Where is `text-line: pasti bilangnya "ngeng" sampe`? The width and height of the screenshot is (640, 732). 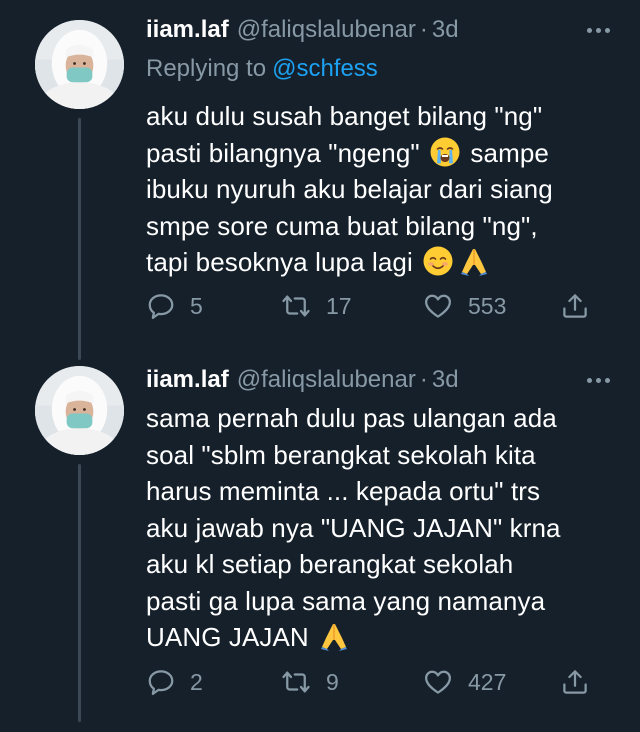
text-line: pasti bilangnya "ngeng" sampe is located at coordinates (347, 152).